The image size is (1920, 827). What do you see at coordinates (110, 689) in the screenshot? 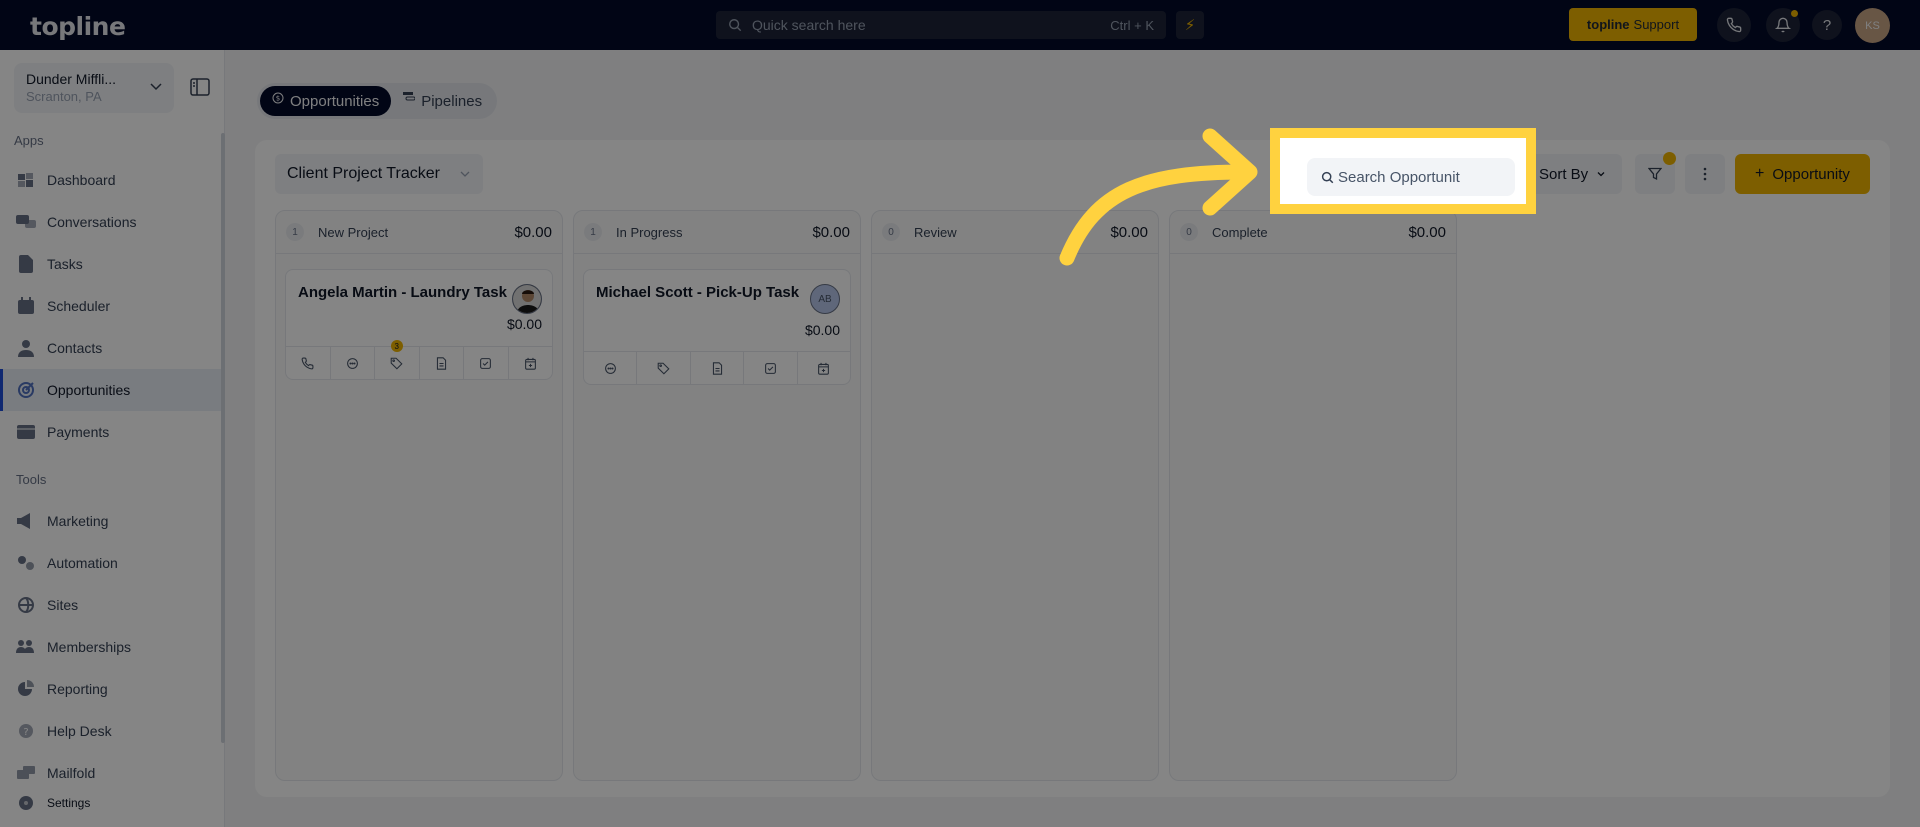
I see `sidebar-item-reporting: Reporting` at bounding box center [110, 689].